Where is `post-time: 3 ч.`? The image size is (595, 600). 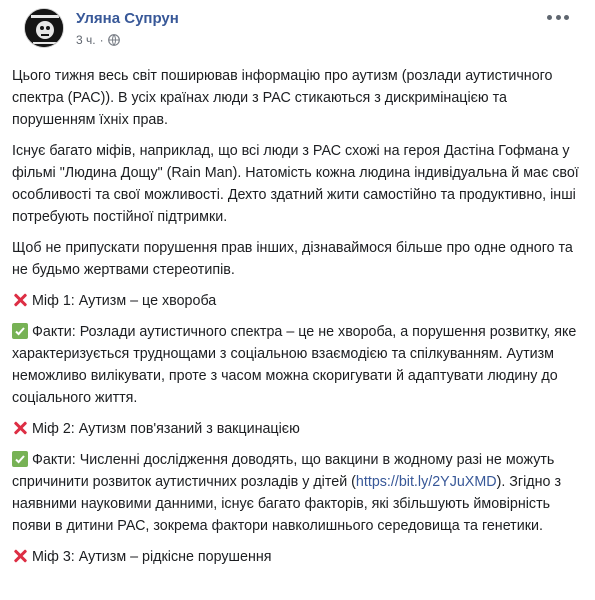
post-time: 3 ч. is located at coordinates (86, 40).